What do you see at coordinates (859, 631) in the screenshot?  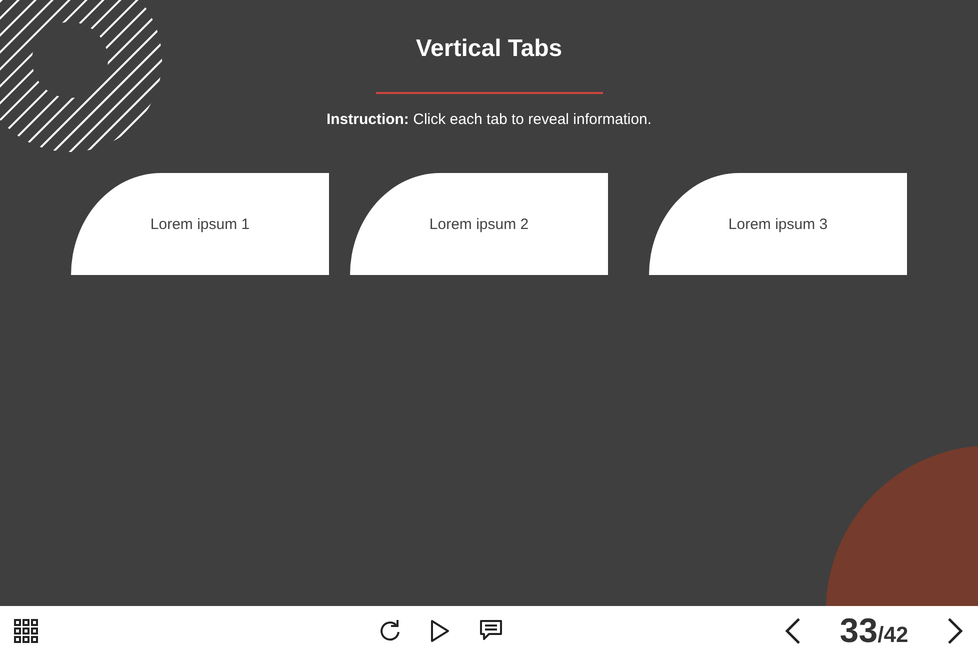 I see `current-slide-number: 33` at bounding box center [859, 631].